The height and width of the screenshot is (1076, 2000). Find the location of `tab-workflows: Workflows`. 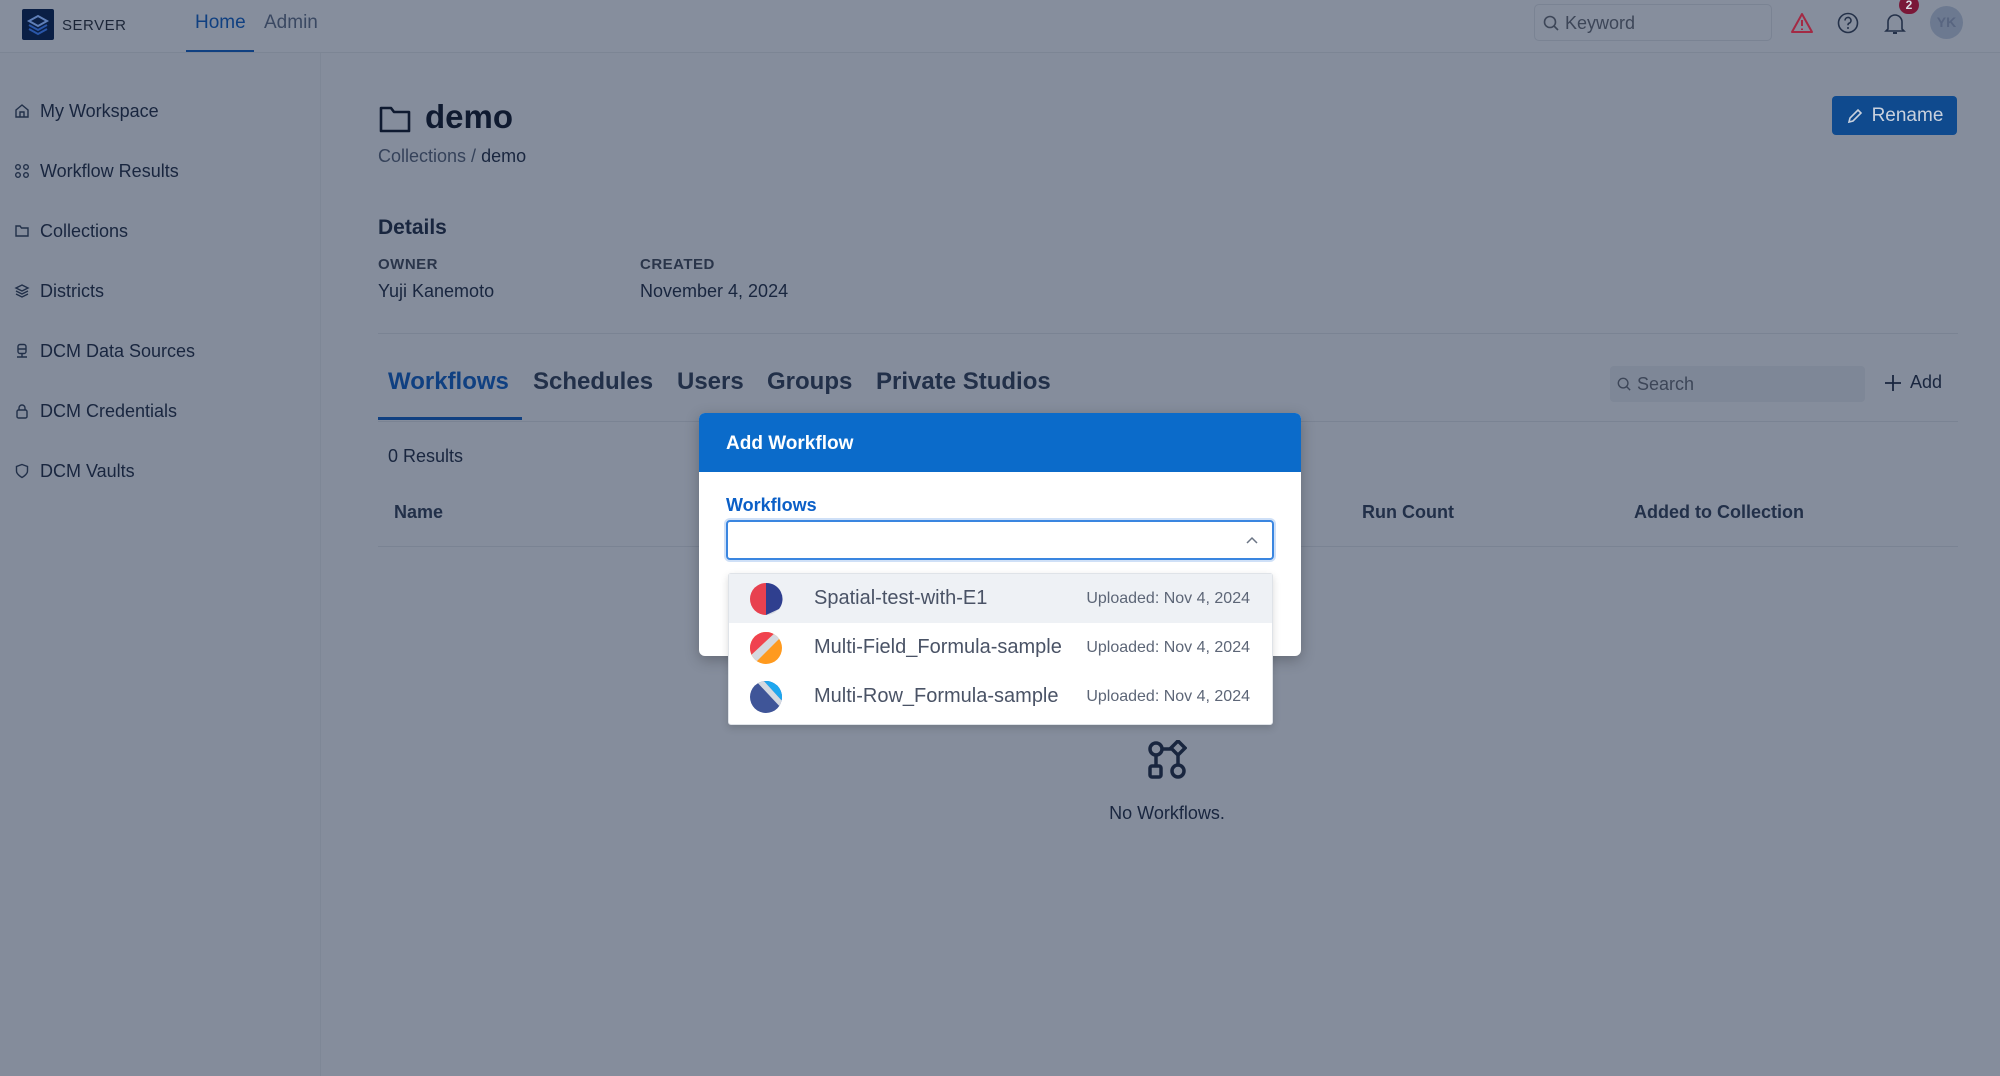

tab-workflows: Workflows is located at coordinates (448, 382).